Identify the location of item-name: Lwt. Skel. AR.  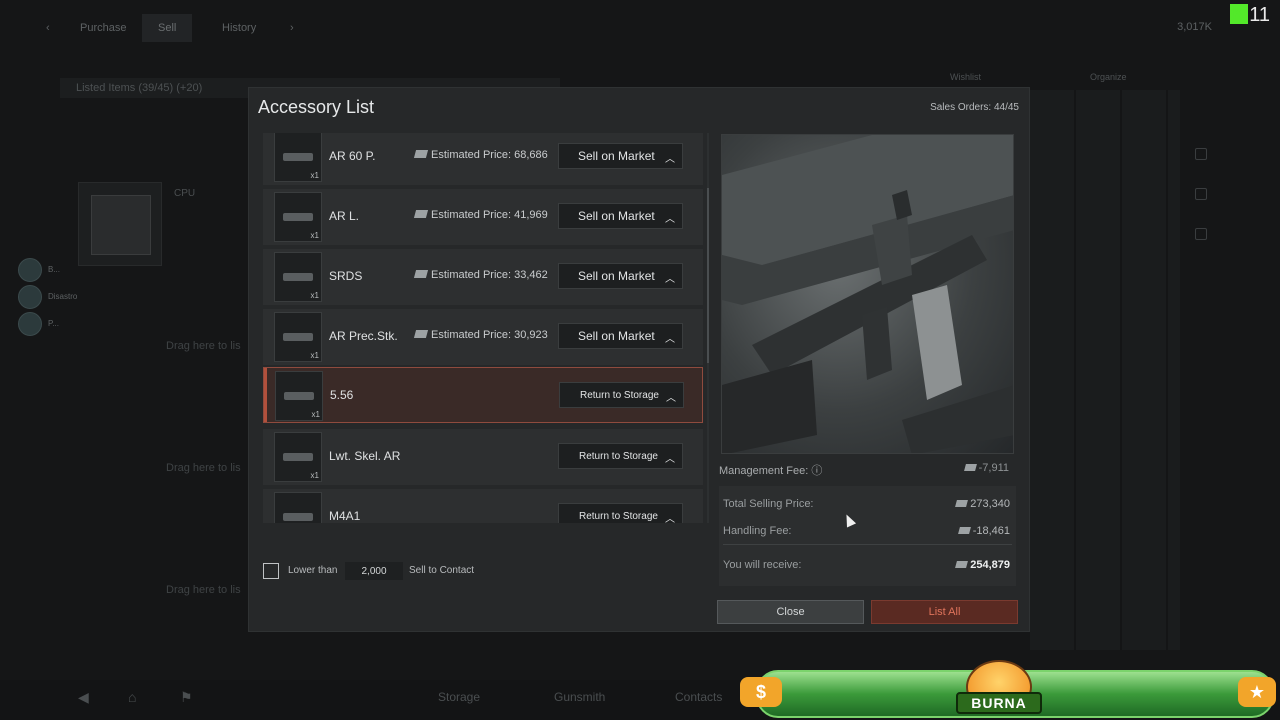
(365, 456).